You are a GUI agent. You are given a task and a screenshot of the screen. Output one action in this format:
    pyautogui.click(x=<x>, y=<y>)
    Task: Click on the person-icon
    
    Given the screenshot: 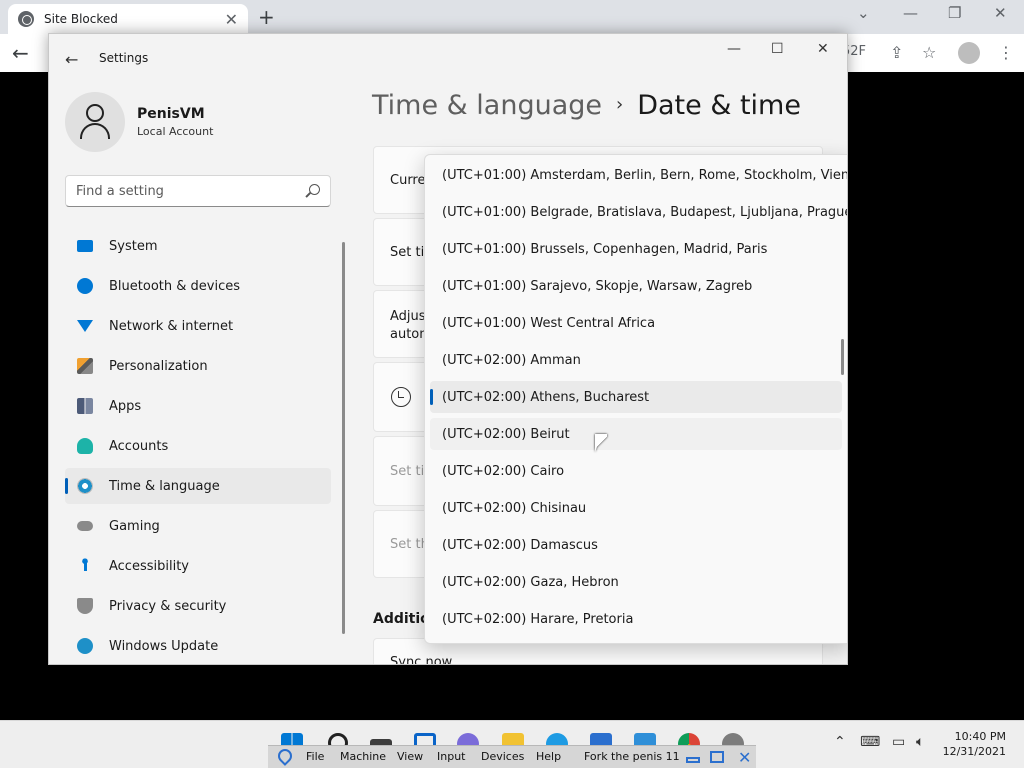 What is the action you would take?
    pyautogui.click(x=95, y=113)
    